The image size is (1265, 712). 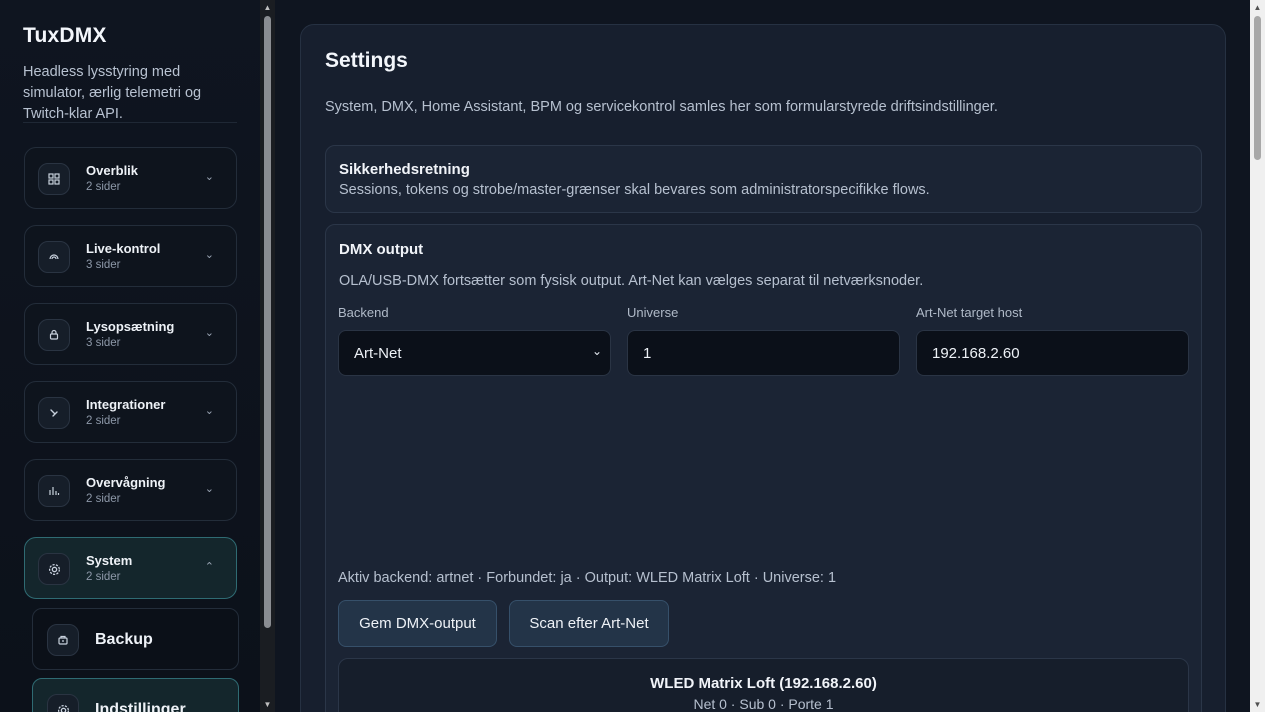 I want to click on nav-group-integrationer: Integrationer 2 sider ⌄, so click(x=130, y=412).